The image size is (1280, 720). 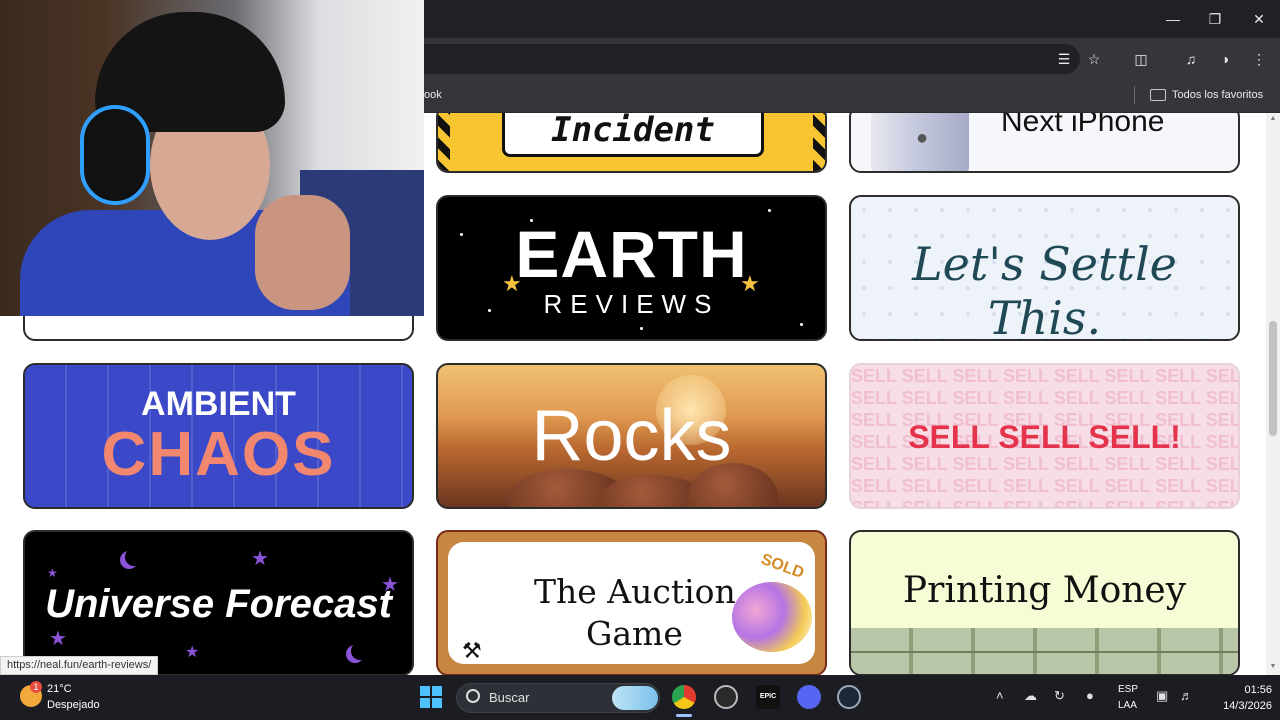 I want to click on card-auction-game: SOLD The Auction Game ⚒, so click(x=631, y=602).